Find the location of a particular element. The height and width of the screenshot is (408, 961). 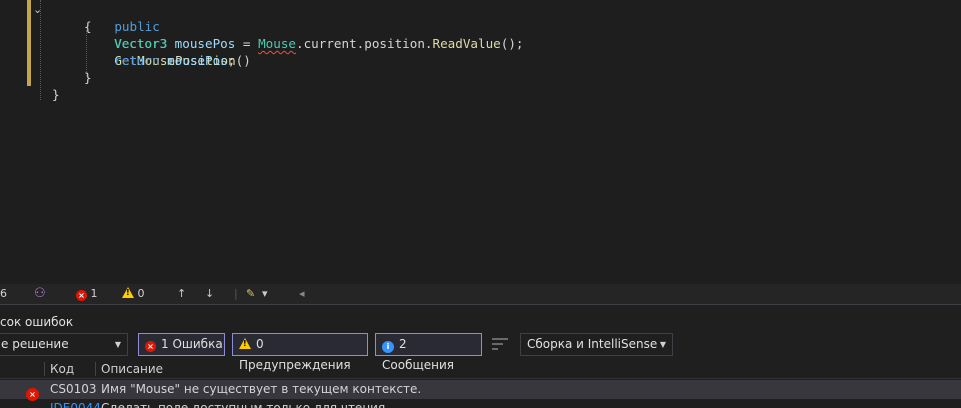

decl-type: Vector3 is located at coordinates (141, 43).